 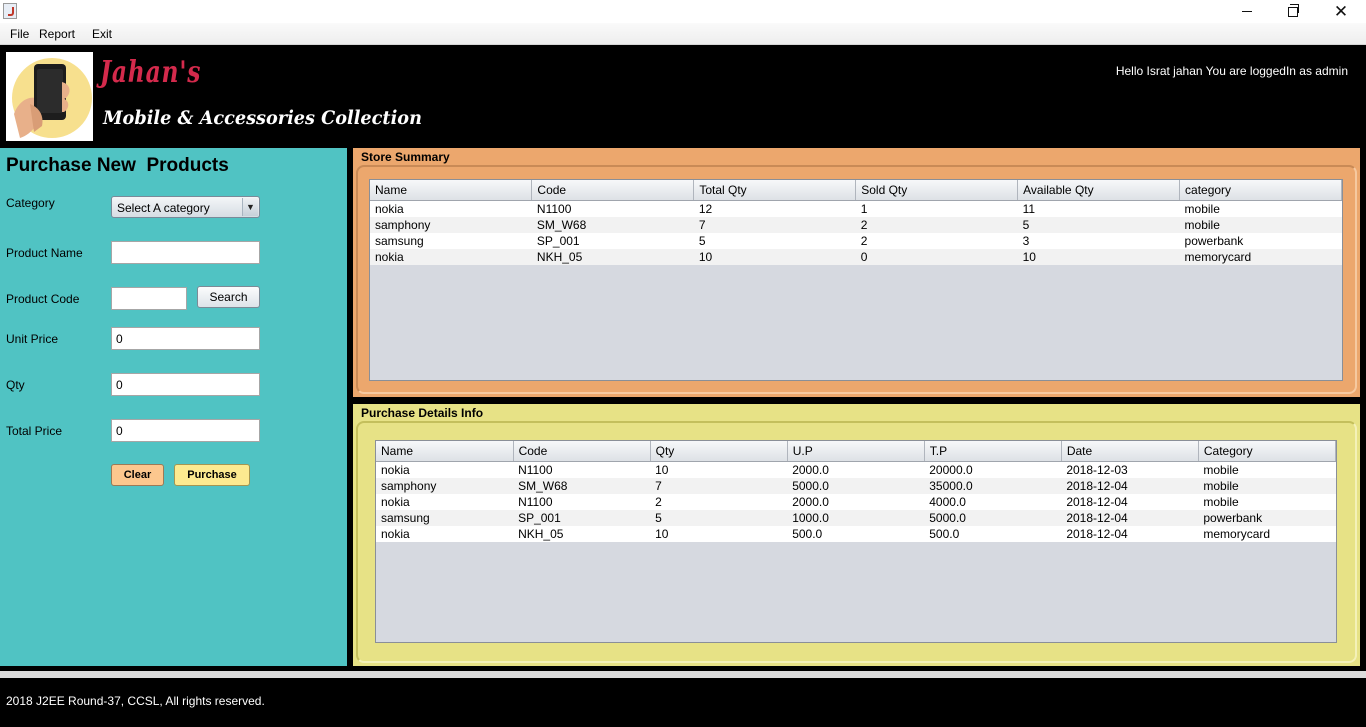 What do you see at coordinates (1098, 241) in the screenshot?
I see `table-cell: 3` at bounding box center [1098, 241].